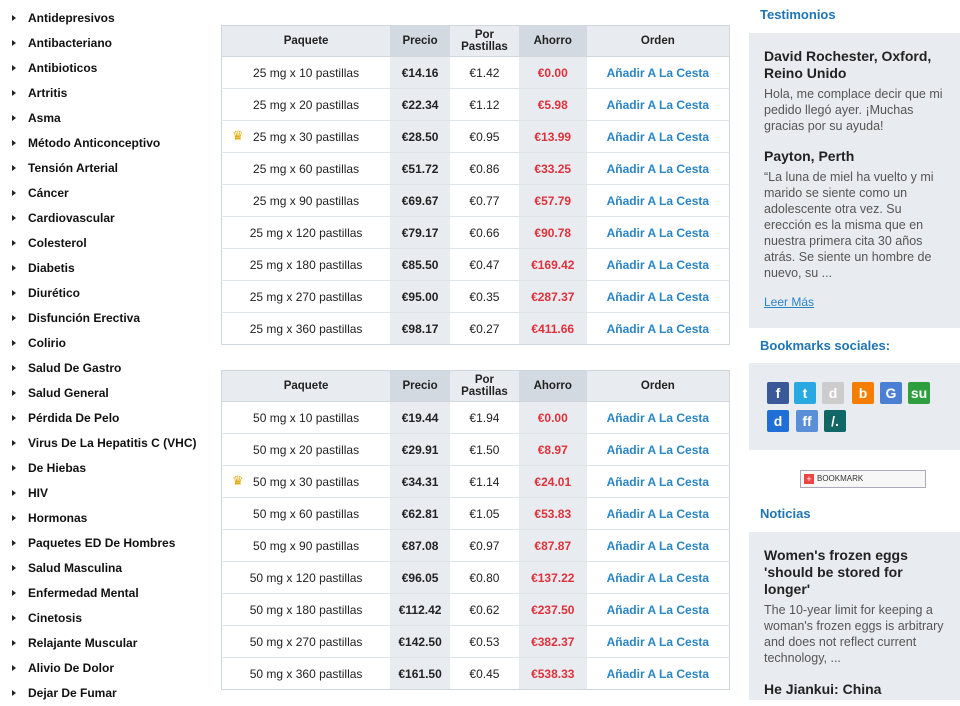  Describe the element at coordinates (105, 568) in the screenshot. I see `category-item: Salud Masculina` at that location.